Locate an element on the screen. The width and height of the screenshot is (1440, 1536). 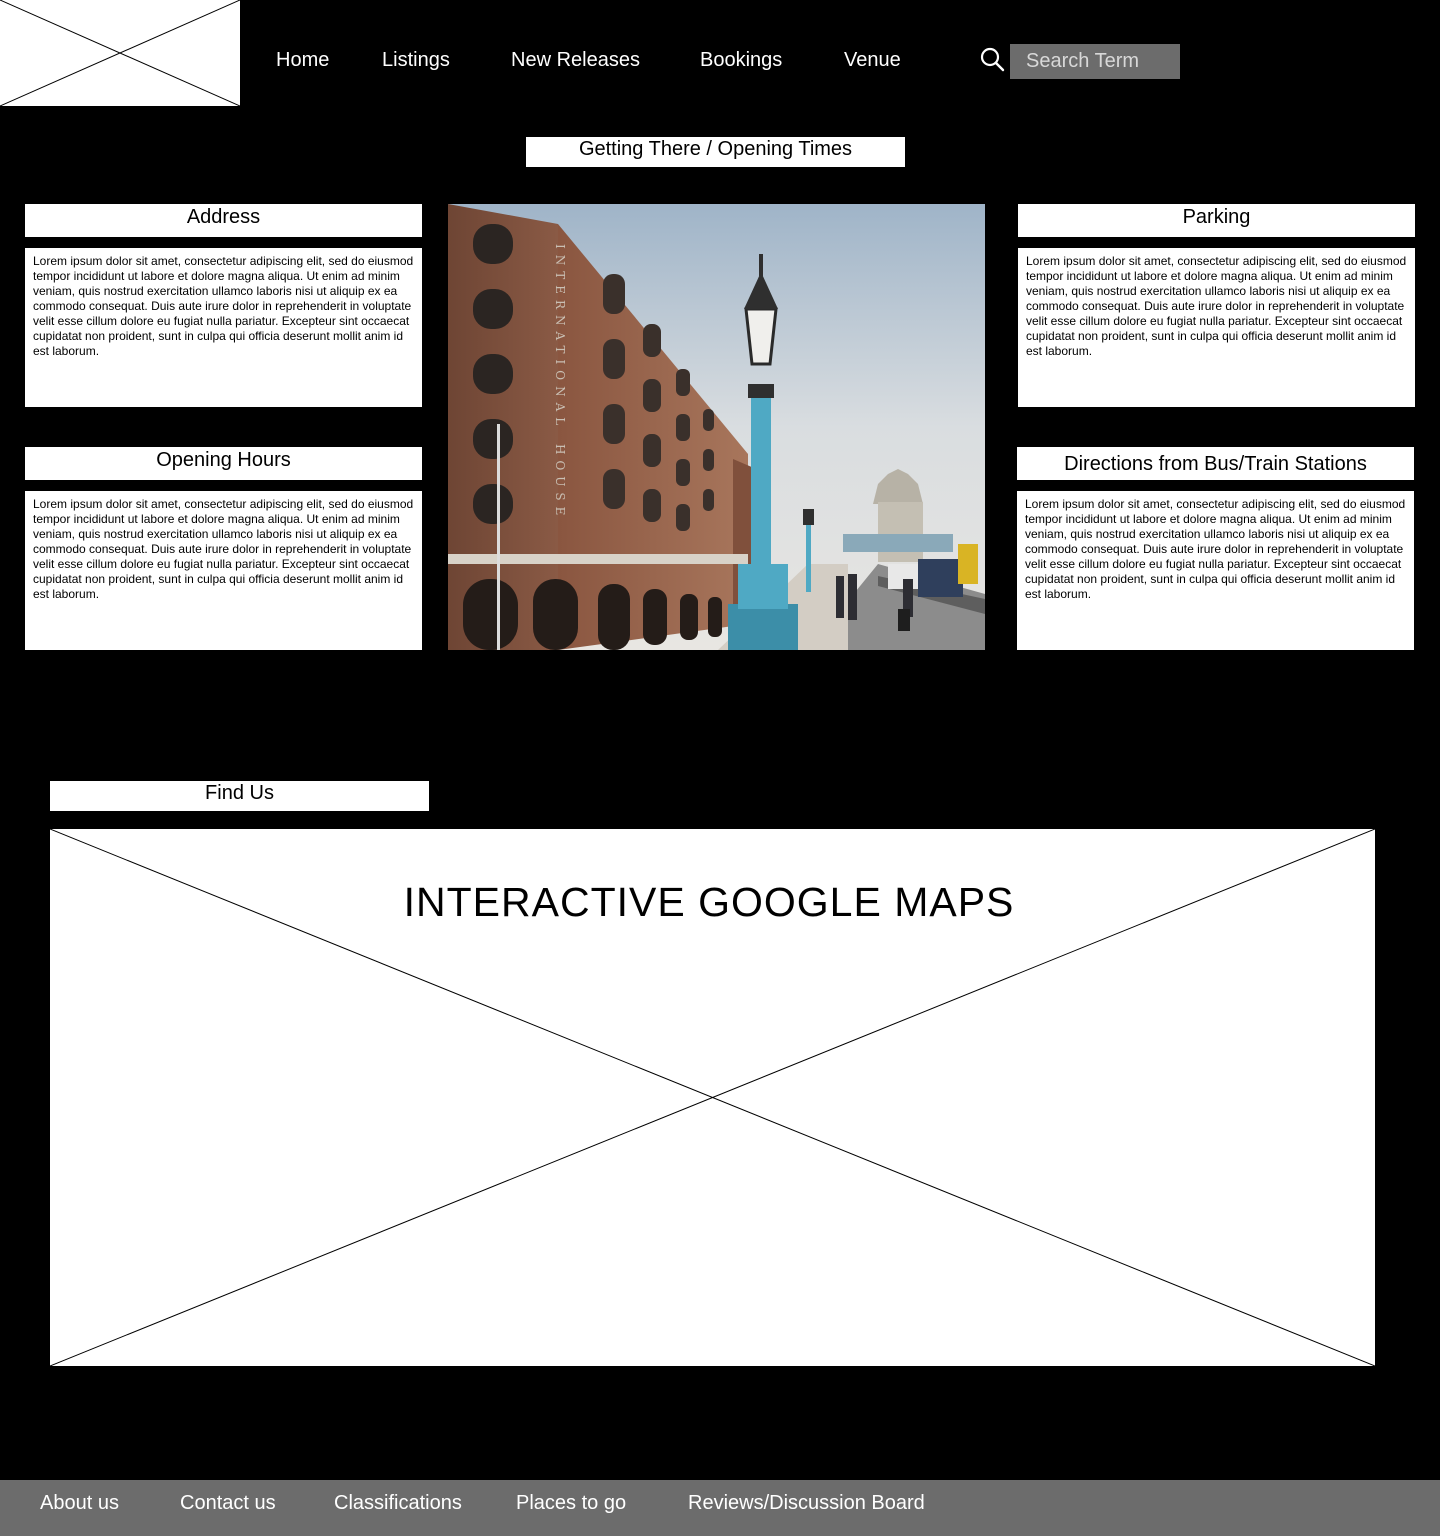
svg-text: INTERNATIONAL is located at coordinates (560, 337).